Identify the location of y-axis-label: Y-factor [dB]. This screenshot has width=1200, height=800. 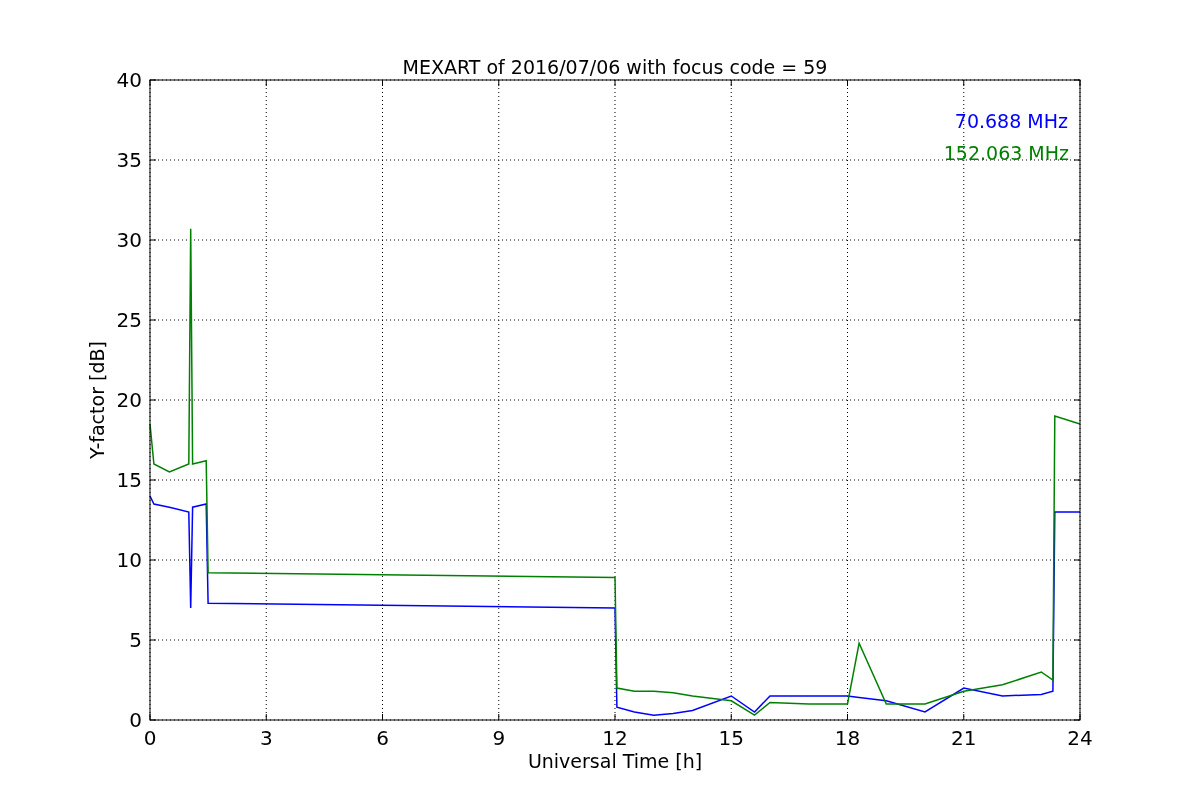
(97, 400).